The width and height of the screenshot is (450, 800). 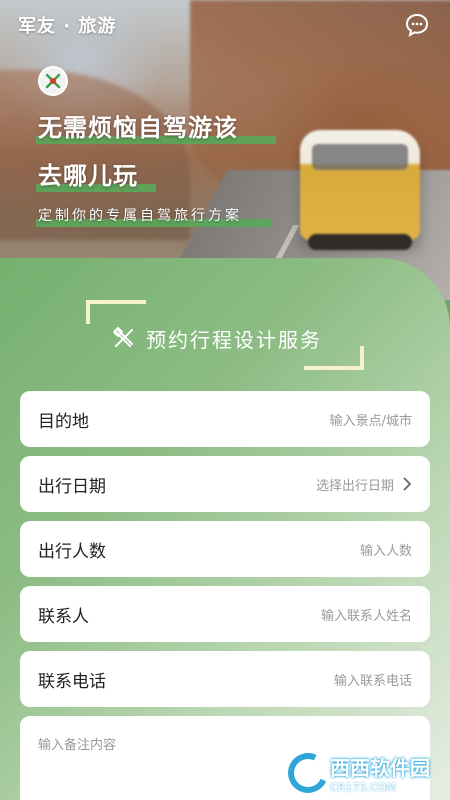 What do you see at coordinates (380, 768) in the screenshot?
I see `watermark-text: 西西软件园` at bounding box center [380, 768].